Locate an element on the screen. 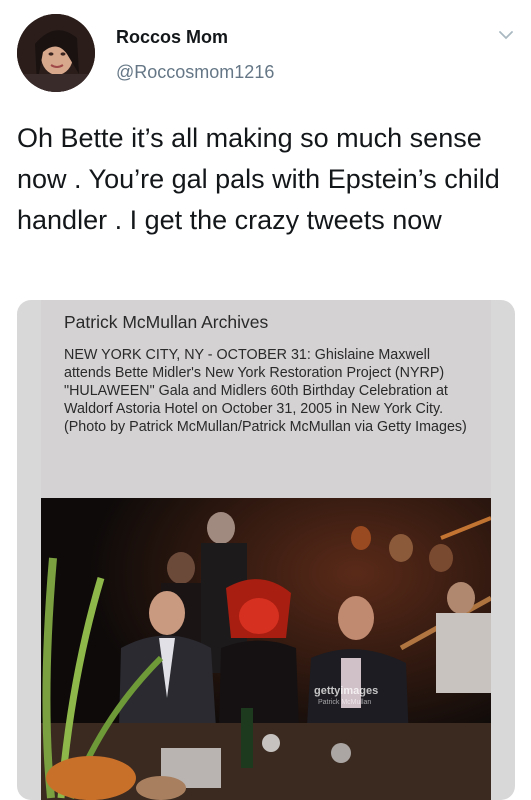 The height and width of the screenshot is (800, 531). author-name: Roccos Mom is located at coordinates (172, 37).